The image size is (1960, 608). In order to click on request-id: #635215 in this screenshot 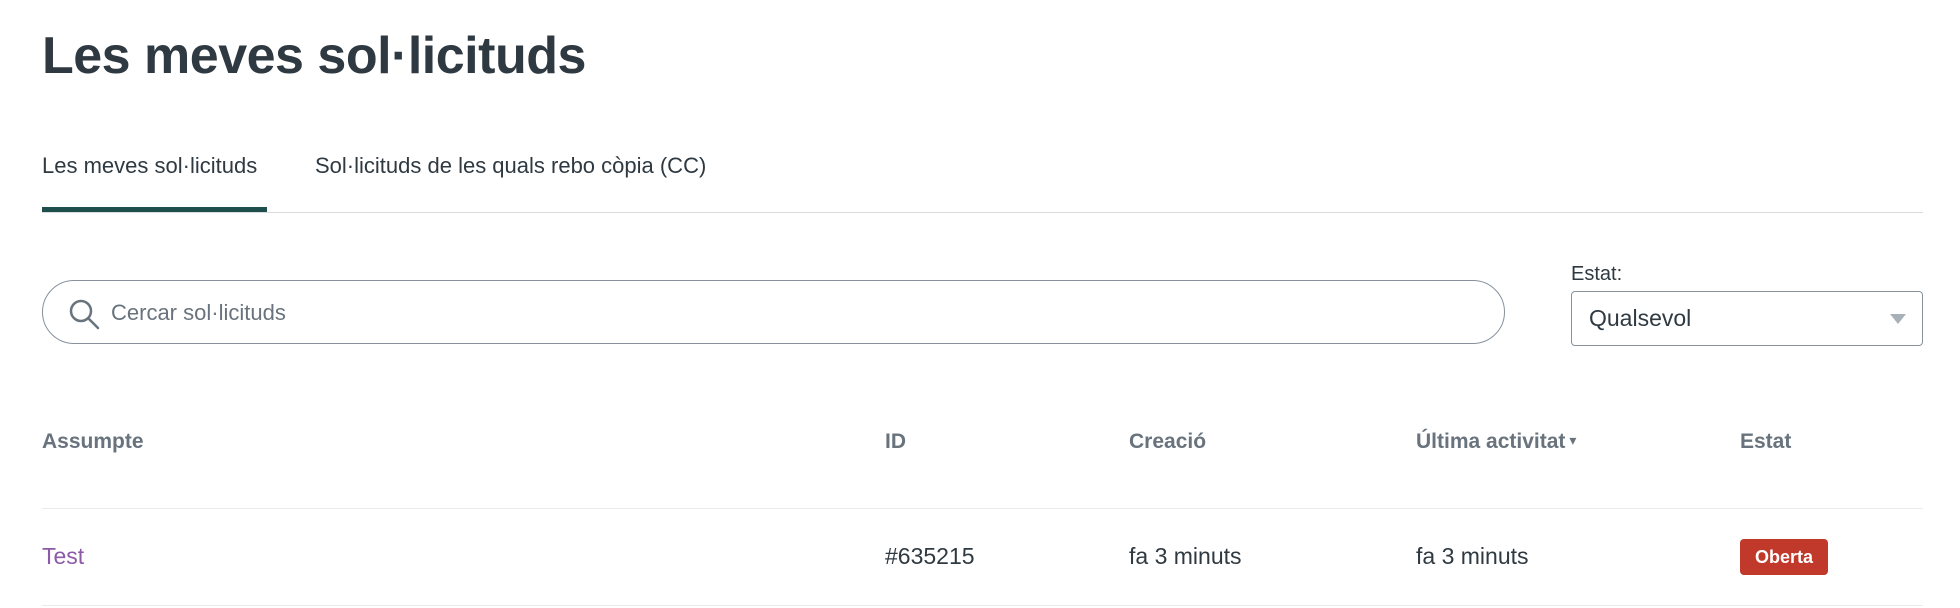, I will do `click(930, 556)`.